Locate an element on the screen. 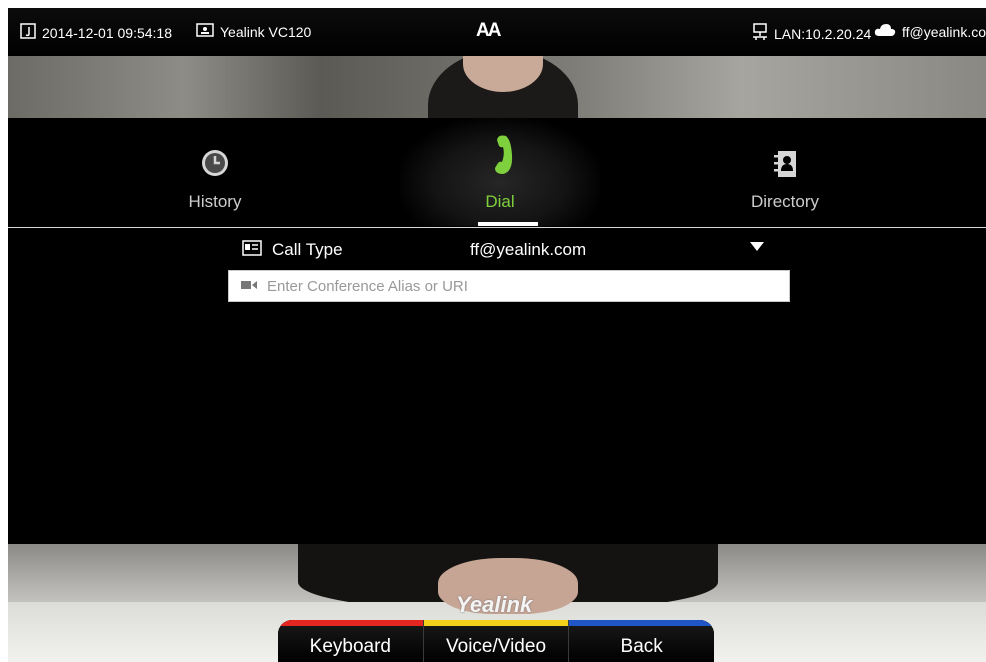 This screenshot has height=662, width=986. conference-uri-input is located at coordinates (517, 286).